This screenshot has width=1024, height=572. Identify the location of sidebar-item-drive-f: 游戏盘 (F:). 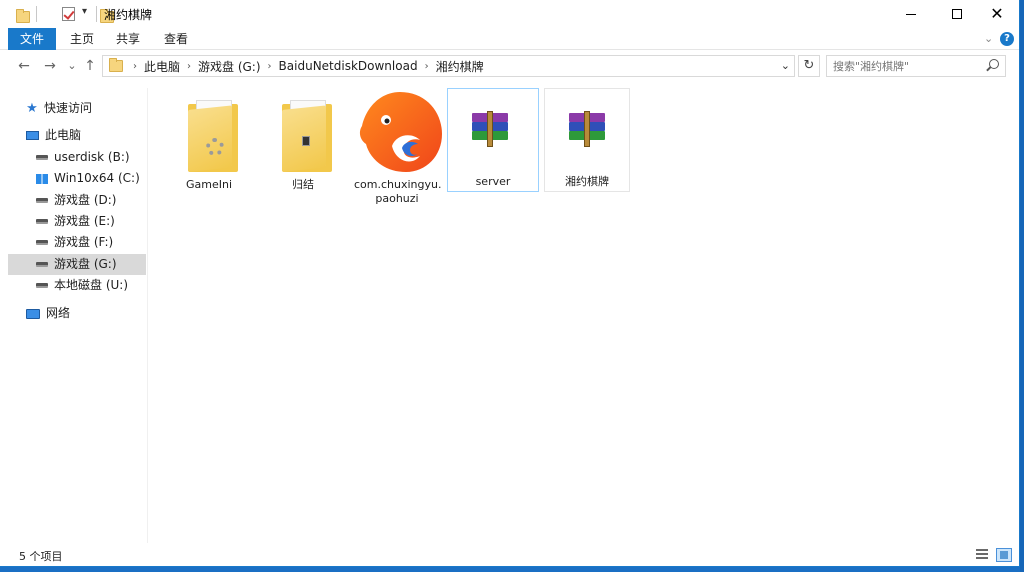
(77, 242).